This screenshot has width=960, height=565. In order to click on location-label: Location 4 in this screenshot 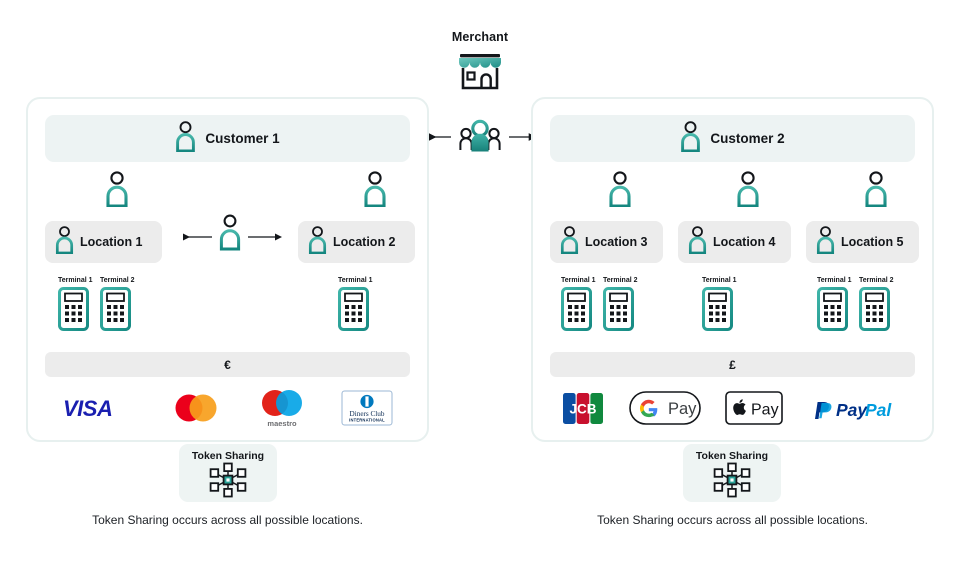, I will do `click(744, 242)`.